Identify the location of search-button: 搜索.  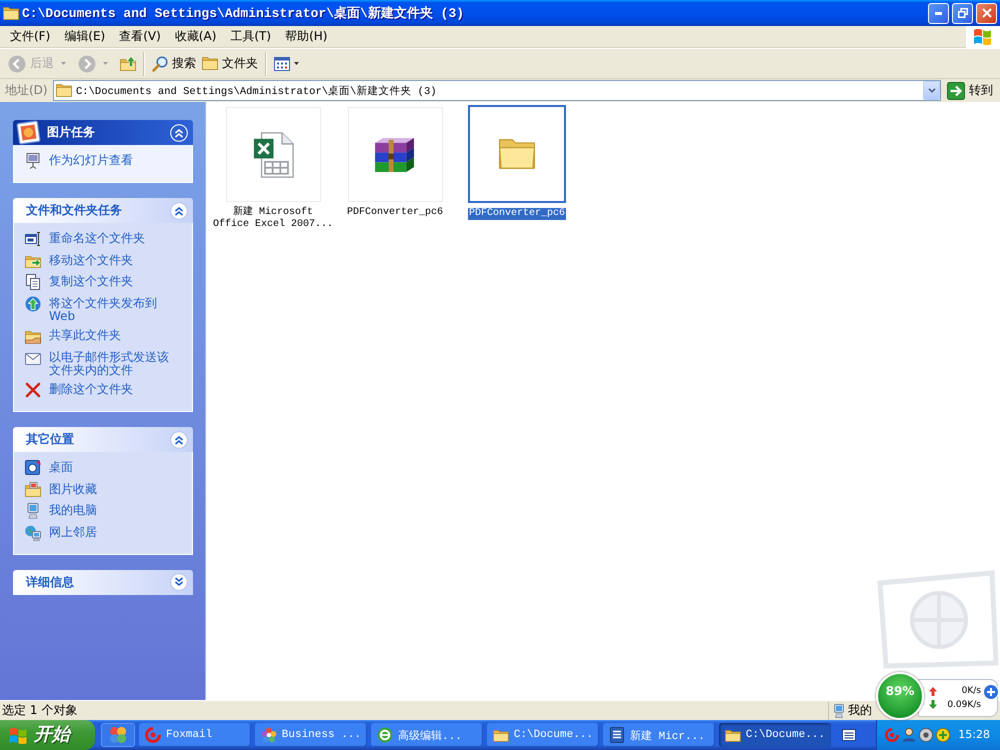
(174, 64).